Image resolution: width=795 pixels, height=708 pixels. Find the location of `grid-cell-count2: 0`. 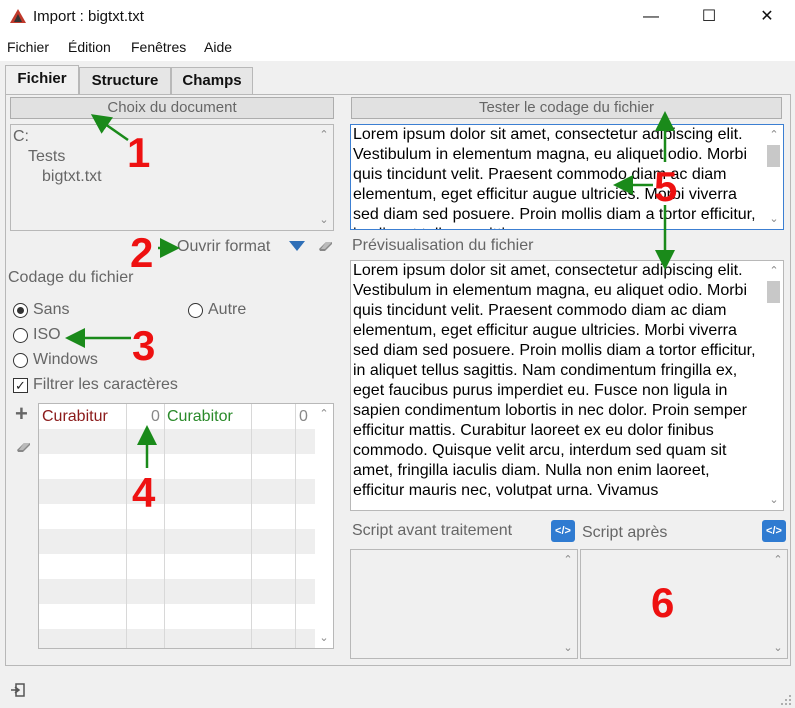

grid-cell-count2: 0 is located at coordinates (303, 417).